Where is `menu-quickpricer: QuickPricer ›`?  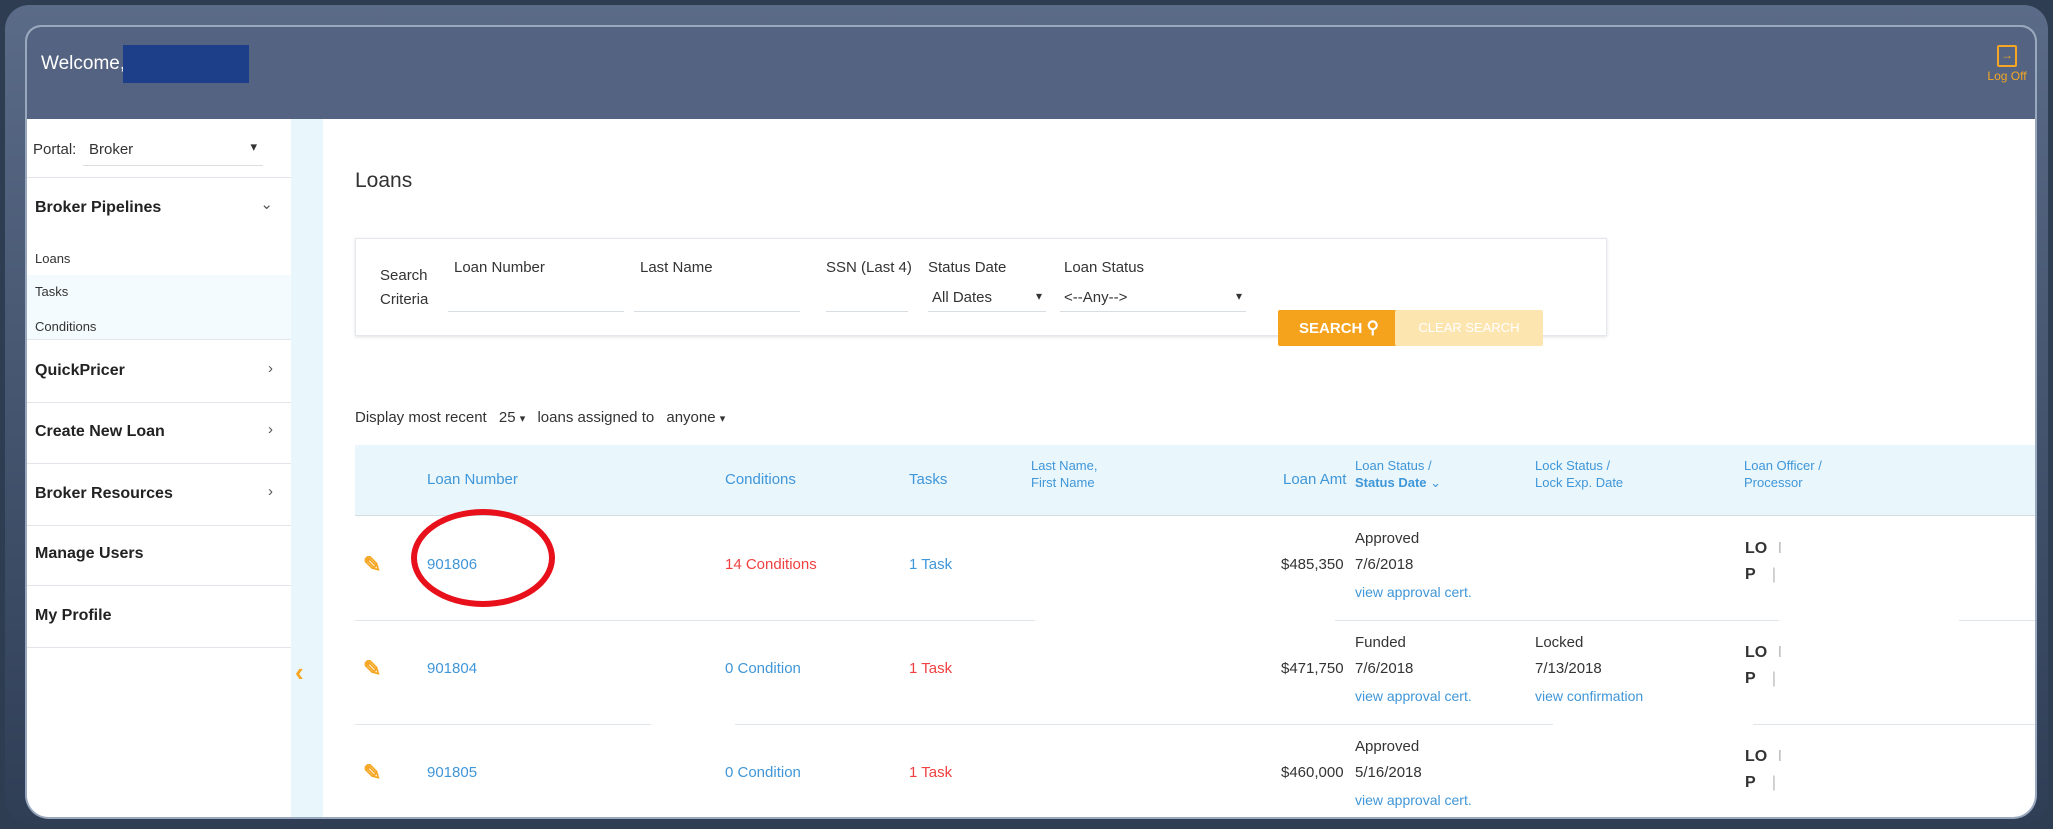 menu-quickpricer: QuickPricer › is located at coordinates (159, 371).